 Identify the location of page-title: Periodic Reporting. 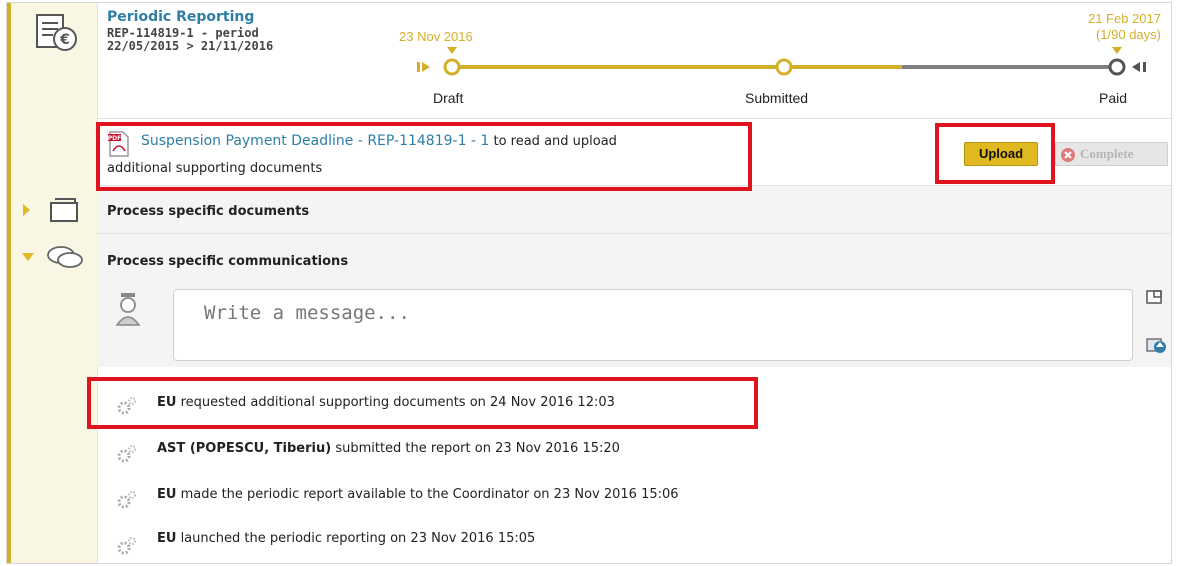
(180, 17).